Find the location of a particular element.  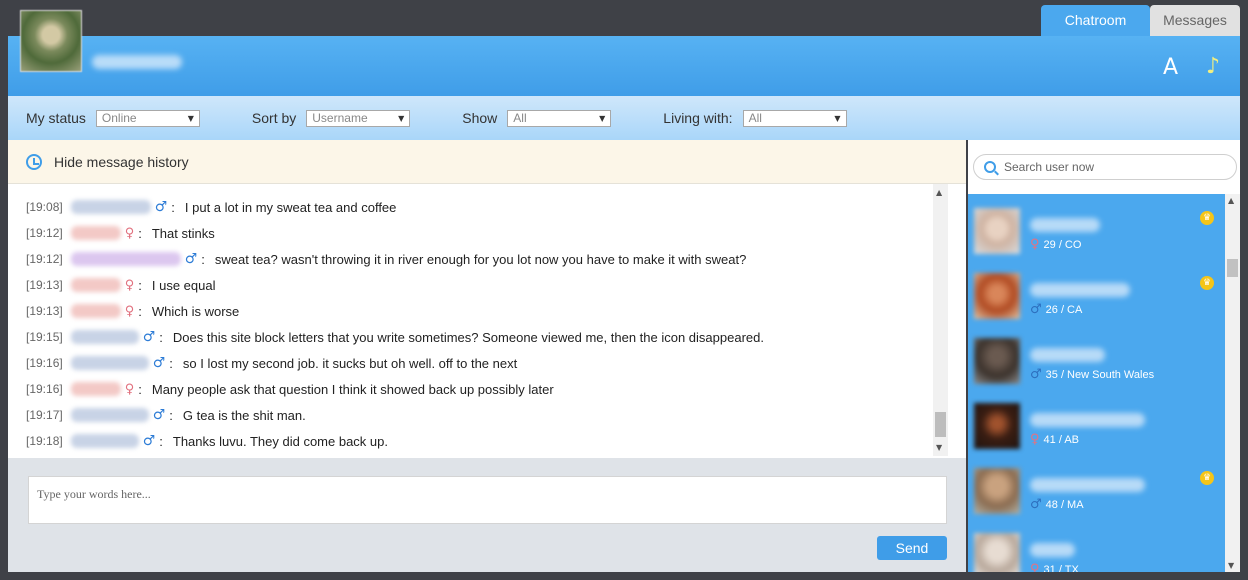

user-card: ♂ 35 / New South Wales is located at coordinates (1094, 368).